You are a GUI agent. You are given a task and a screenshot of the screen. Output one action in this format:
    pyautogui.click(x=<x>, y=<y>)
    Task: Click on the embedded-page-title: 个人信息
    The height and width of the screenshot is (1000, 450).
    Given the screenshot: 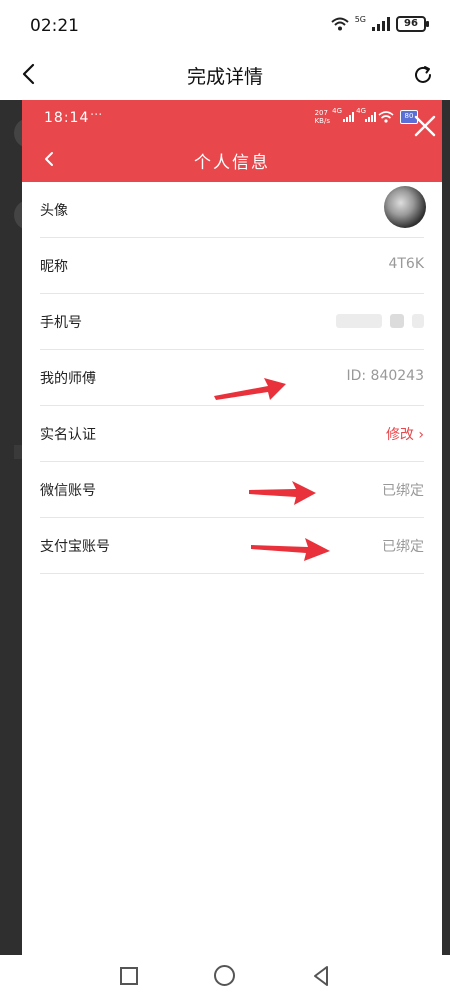 What is the action you would take?
    pyautogui.click(x=232, y=163)
    